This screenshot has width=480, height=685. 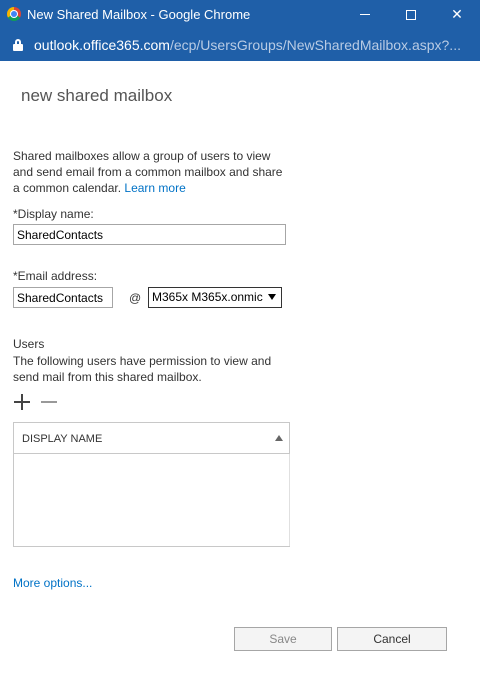 I want to click on url-host: outlook.office365.com, so click(x=102, y=45).